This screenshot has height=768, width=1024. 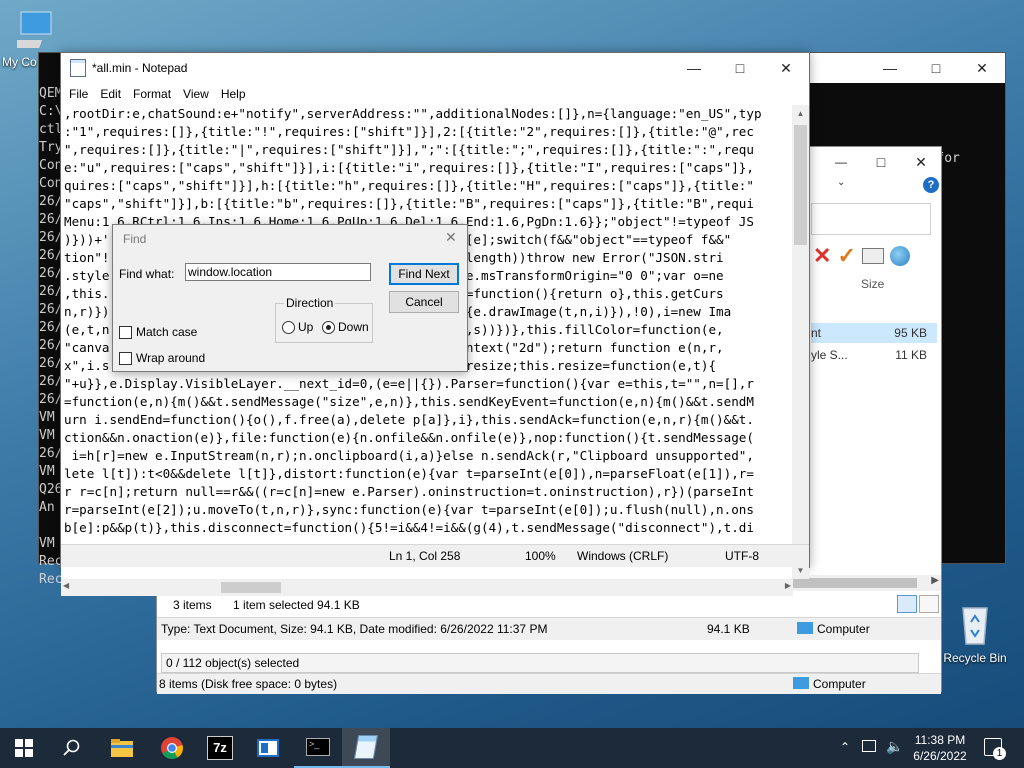 What do you see at coordinates (47, 507) in the screenshot?
I see `console-line: An` at bounding box center [47, 507].